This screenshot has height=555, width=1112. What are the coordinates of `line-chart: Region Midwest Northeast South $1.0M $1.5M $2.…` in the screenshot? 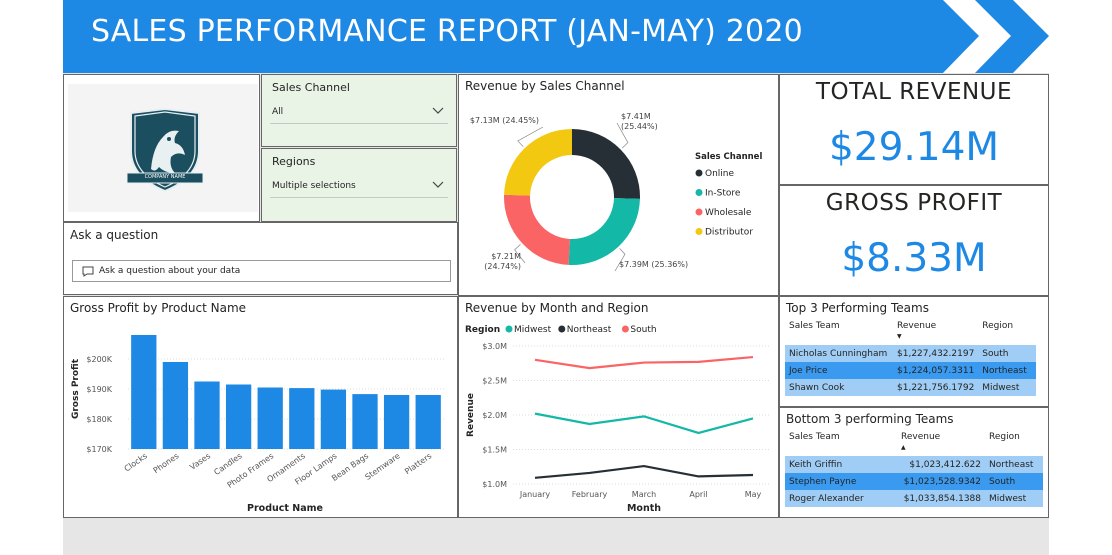 It's located at (617, 419).